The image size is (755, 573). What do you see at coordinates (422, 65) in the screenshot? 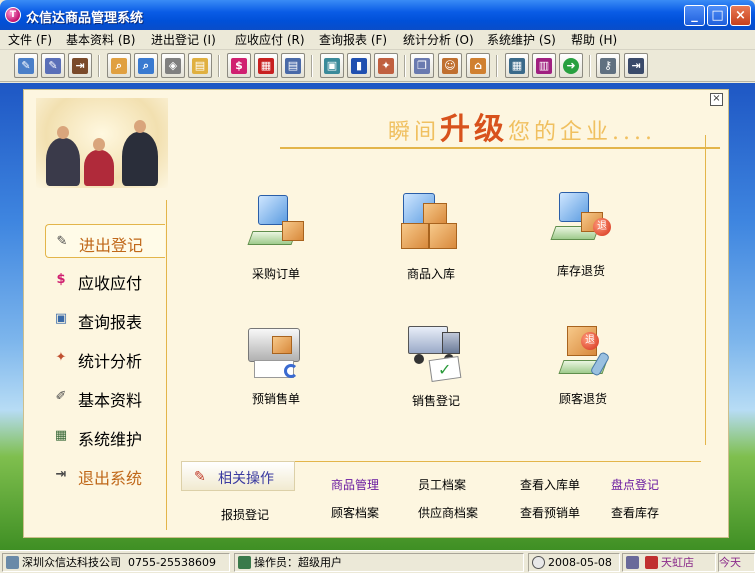
I see `copy-icon: ❐` at bounding box center [422, 65].